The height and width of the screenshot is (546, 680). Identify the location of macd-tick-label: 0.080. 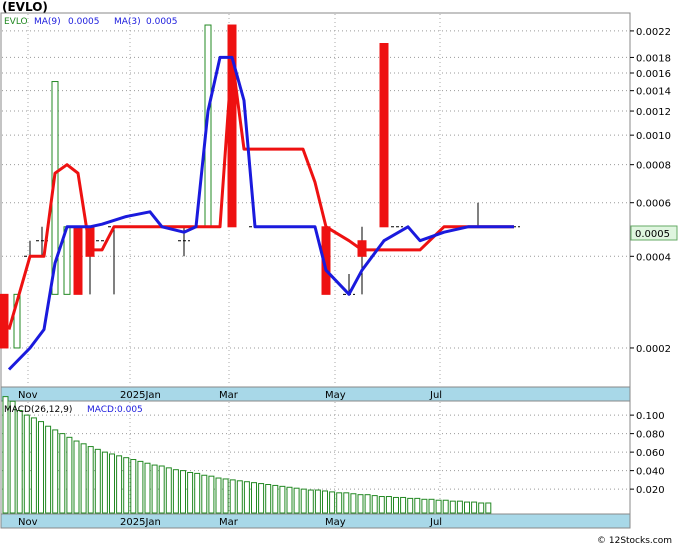
(650, 435).